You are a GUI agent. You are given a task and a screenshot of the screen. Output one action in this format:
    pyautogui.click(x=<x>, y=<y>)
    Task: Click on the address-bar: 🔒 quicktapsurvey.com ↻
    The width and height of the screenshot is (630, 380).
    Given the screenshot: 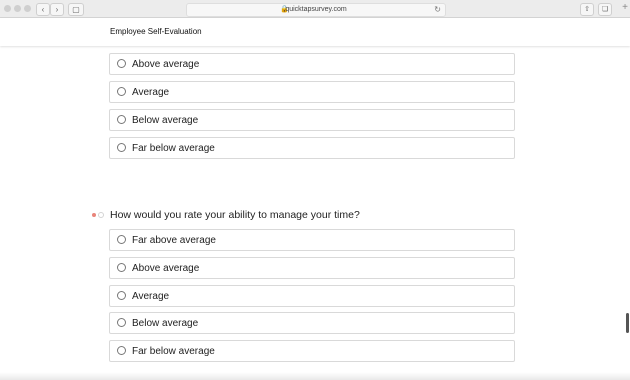 What is the action you would take?
    pyautogui.click(x=316, y=10)
    